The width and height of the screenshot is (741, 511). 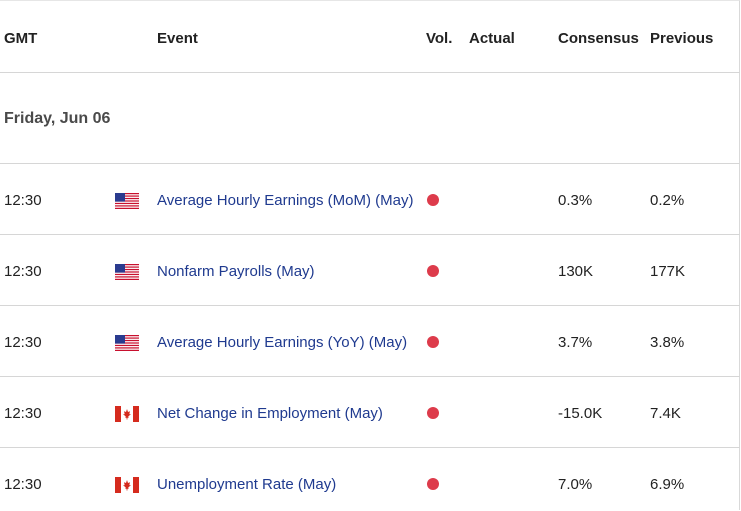 I want to click on event-name: Average Hourly Earnings (YoY) (May), so click(x=282, y=342).